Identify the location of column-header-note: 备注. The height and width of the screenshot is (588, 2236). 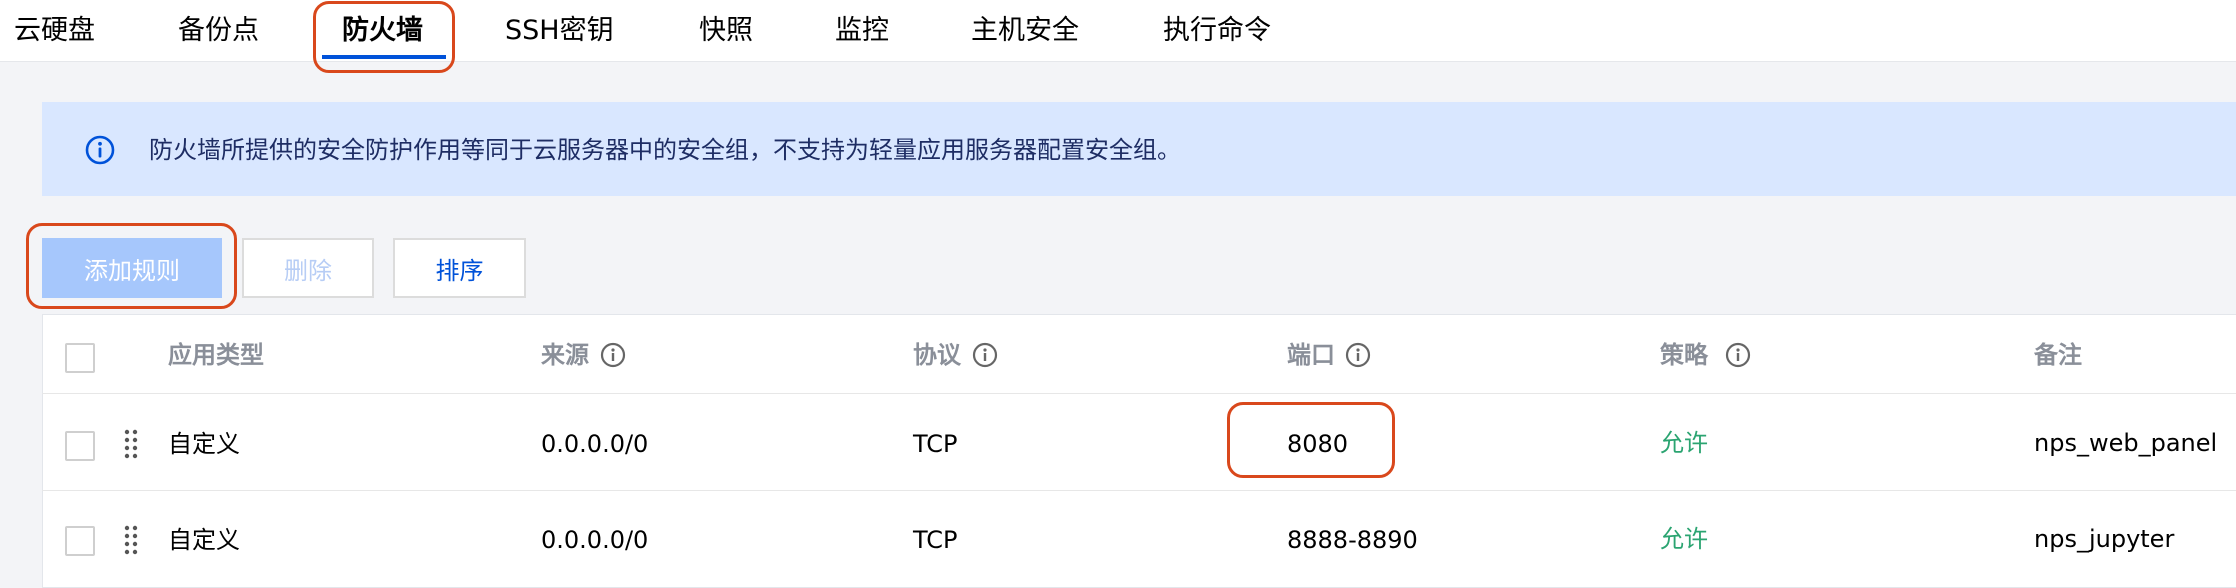
(2058, 355).